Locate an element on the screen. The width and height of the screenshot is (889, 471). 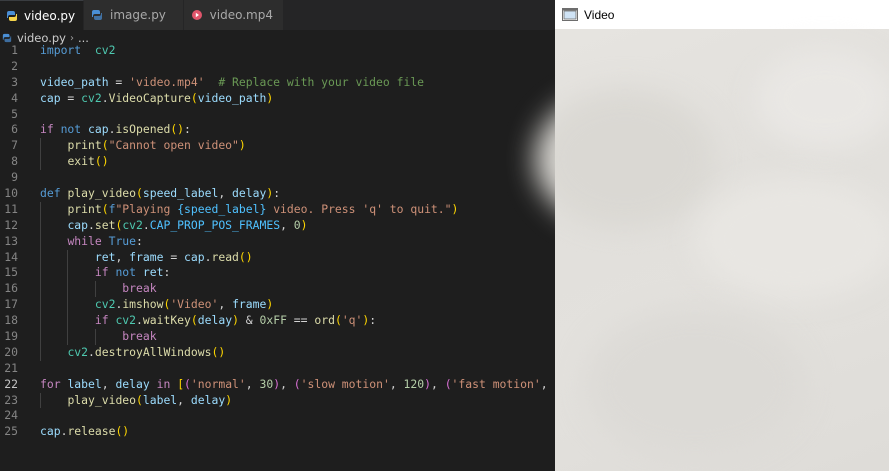
code-text: if not cap.isOpened(): is located at coordinates (115, 130).